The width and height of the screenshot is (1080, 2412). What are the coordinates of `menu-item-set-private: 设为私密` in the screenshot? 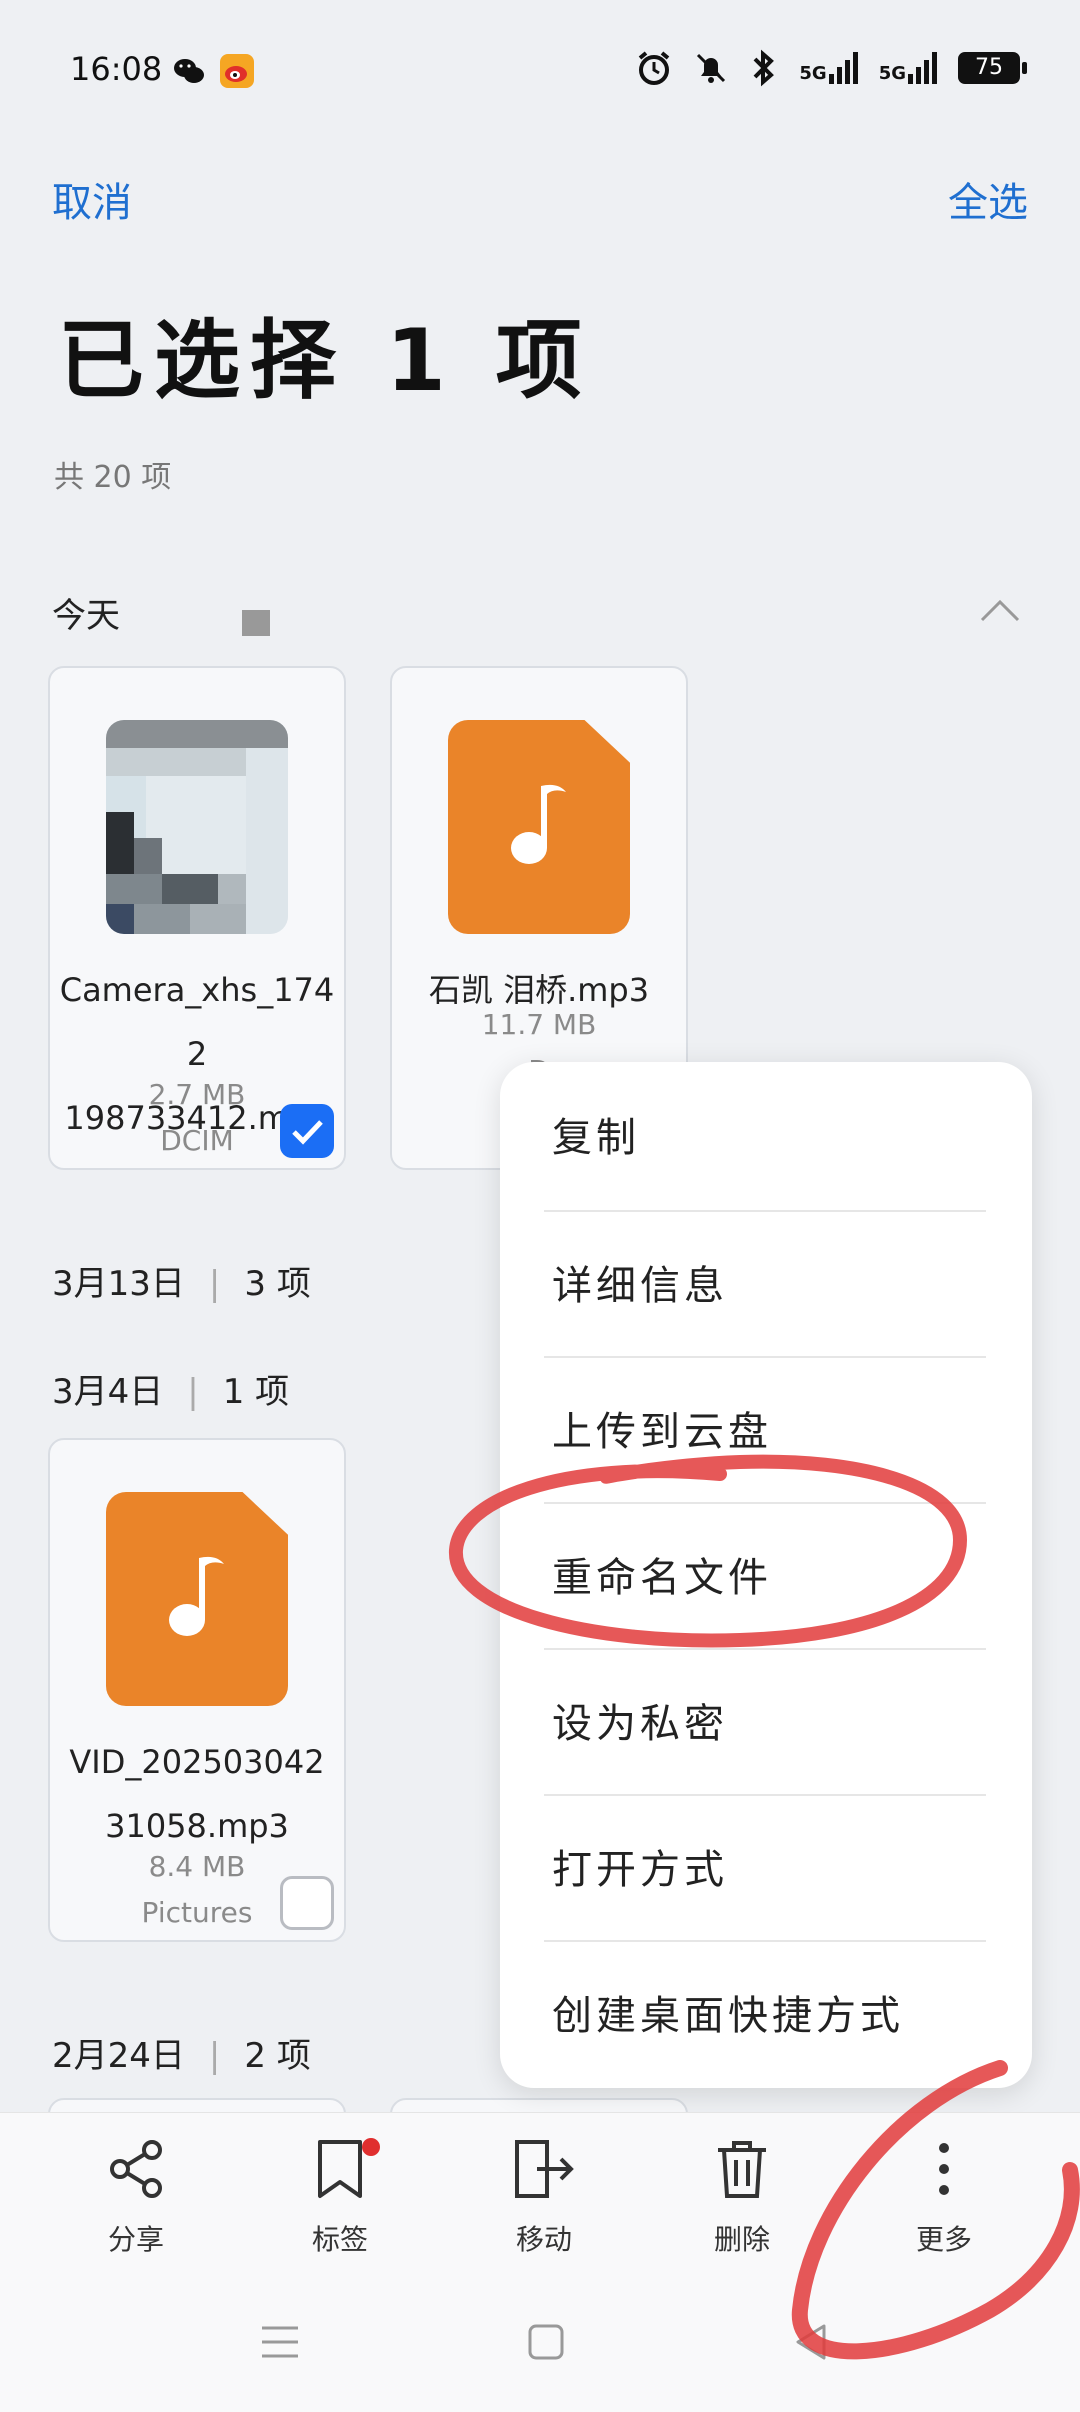 It's located at (769, 1720).